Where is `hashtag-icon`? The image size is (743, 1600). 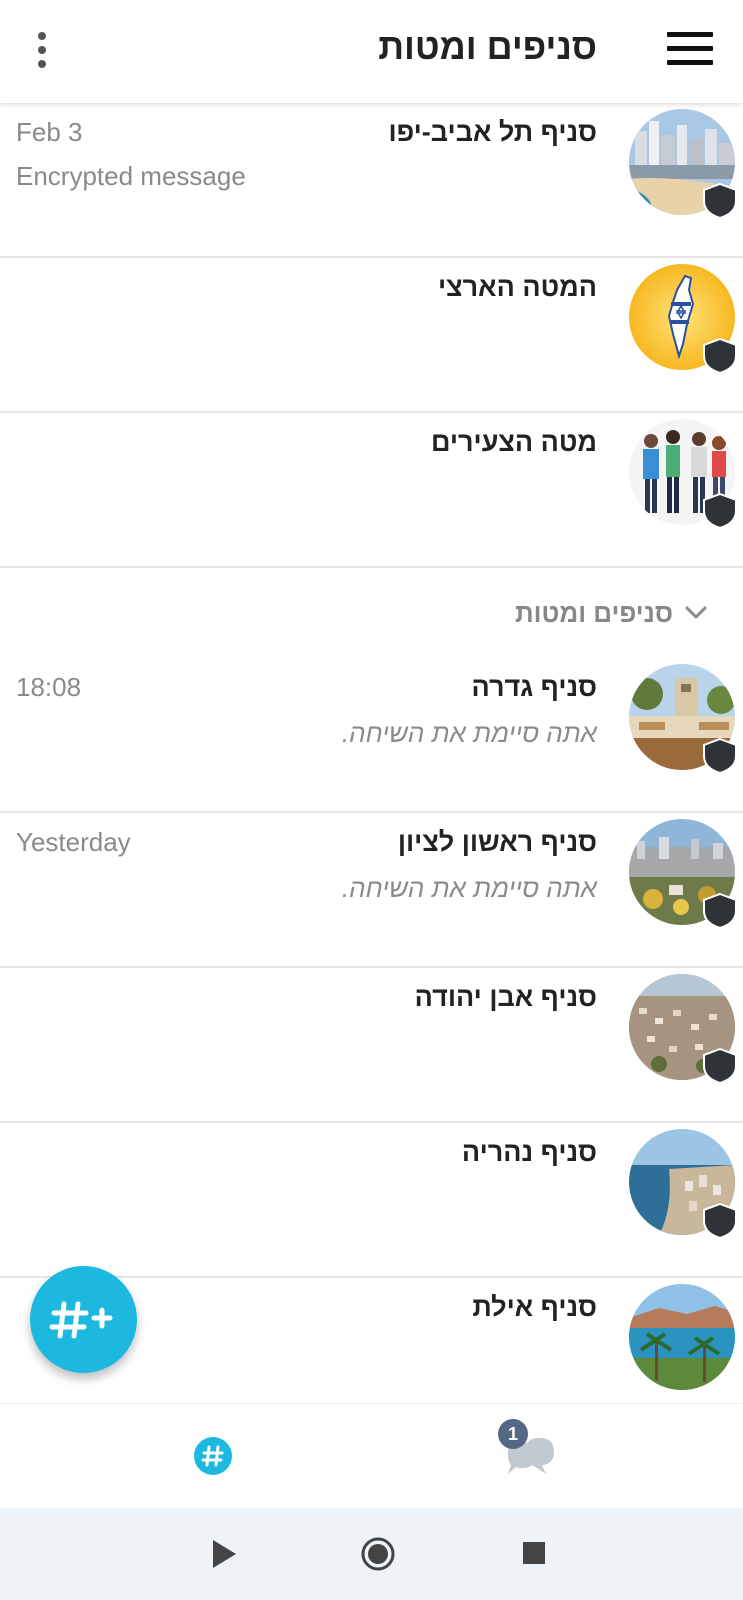 hashtag-icon is located at coordinates (213, 1456).